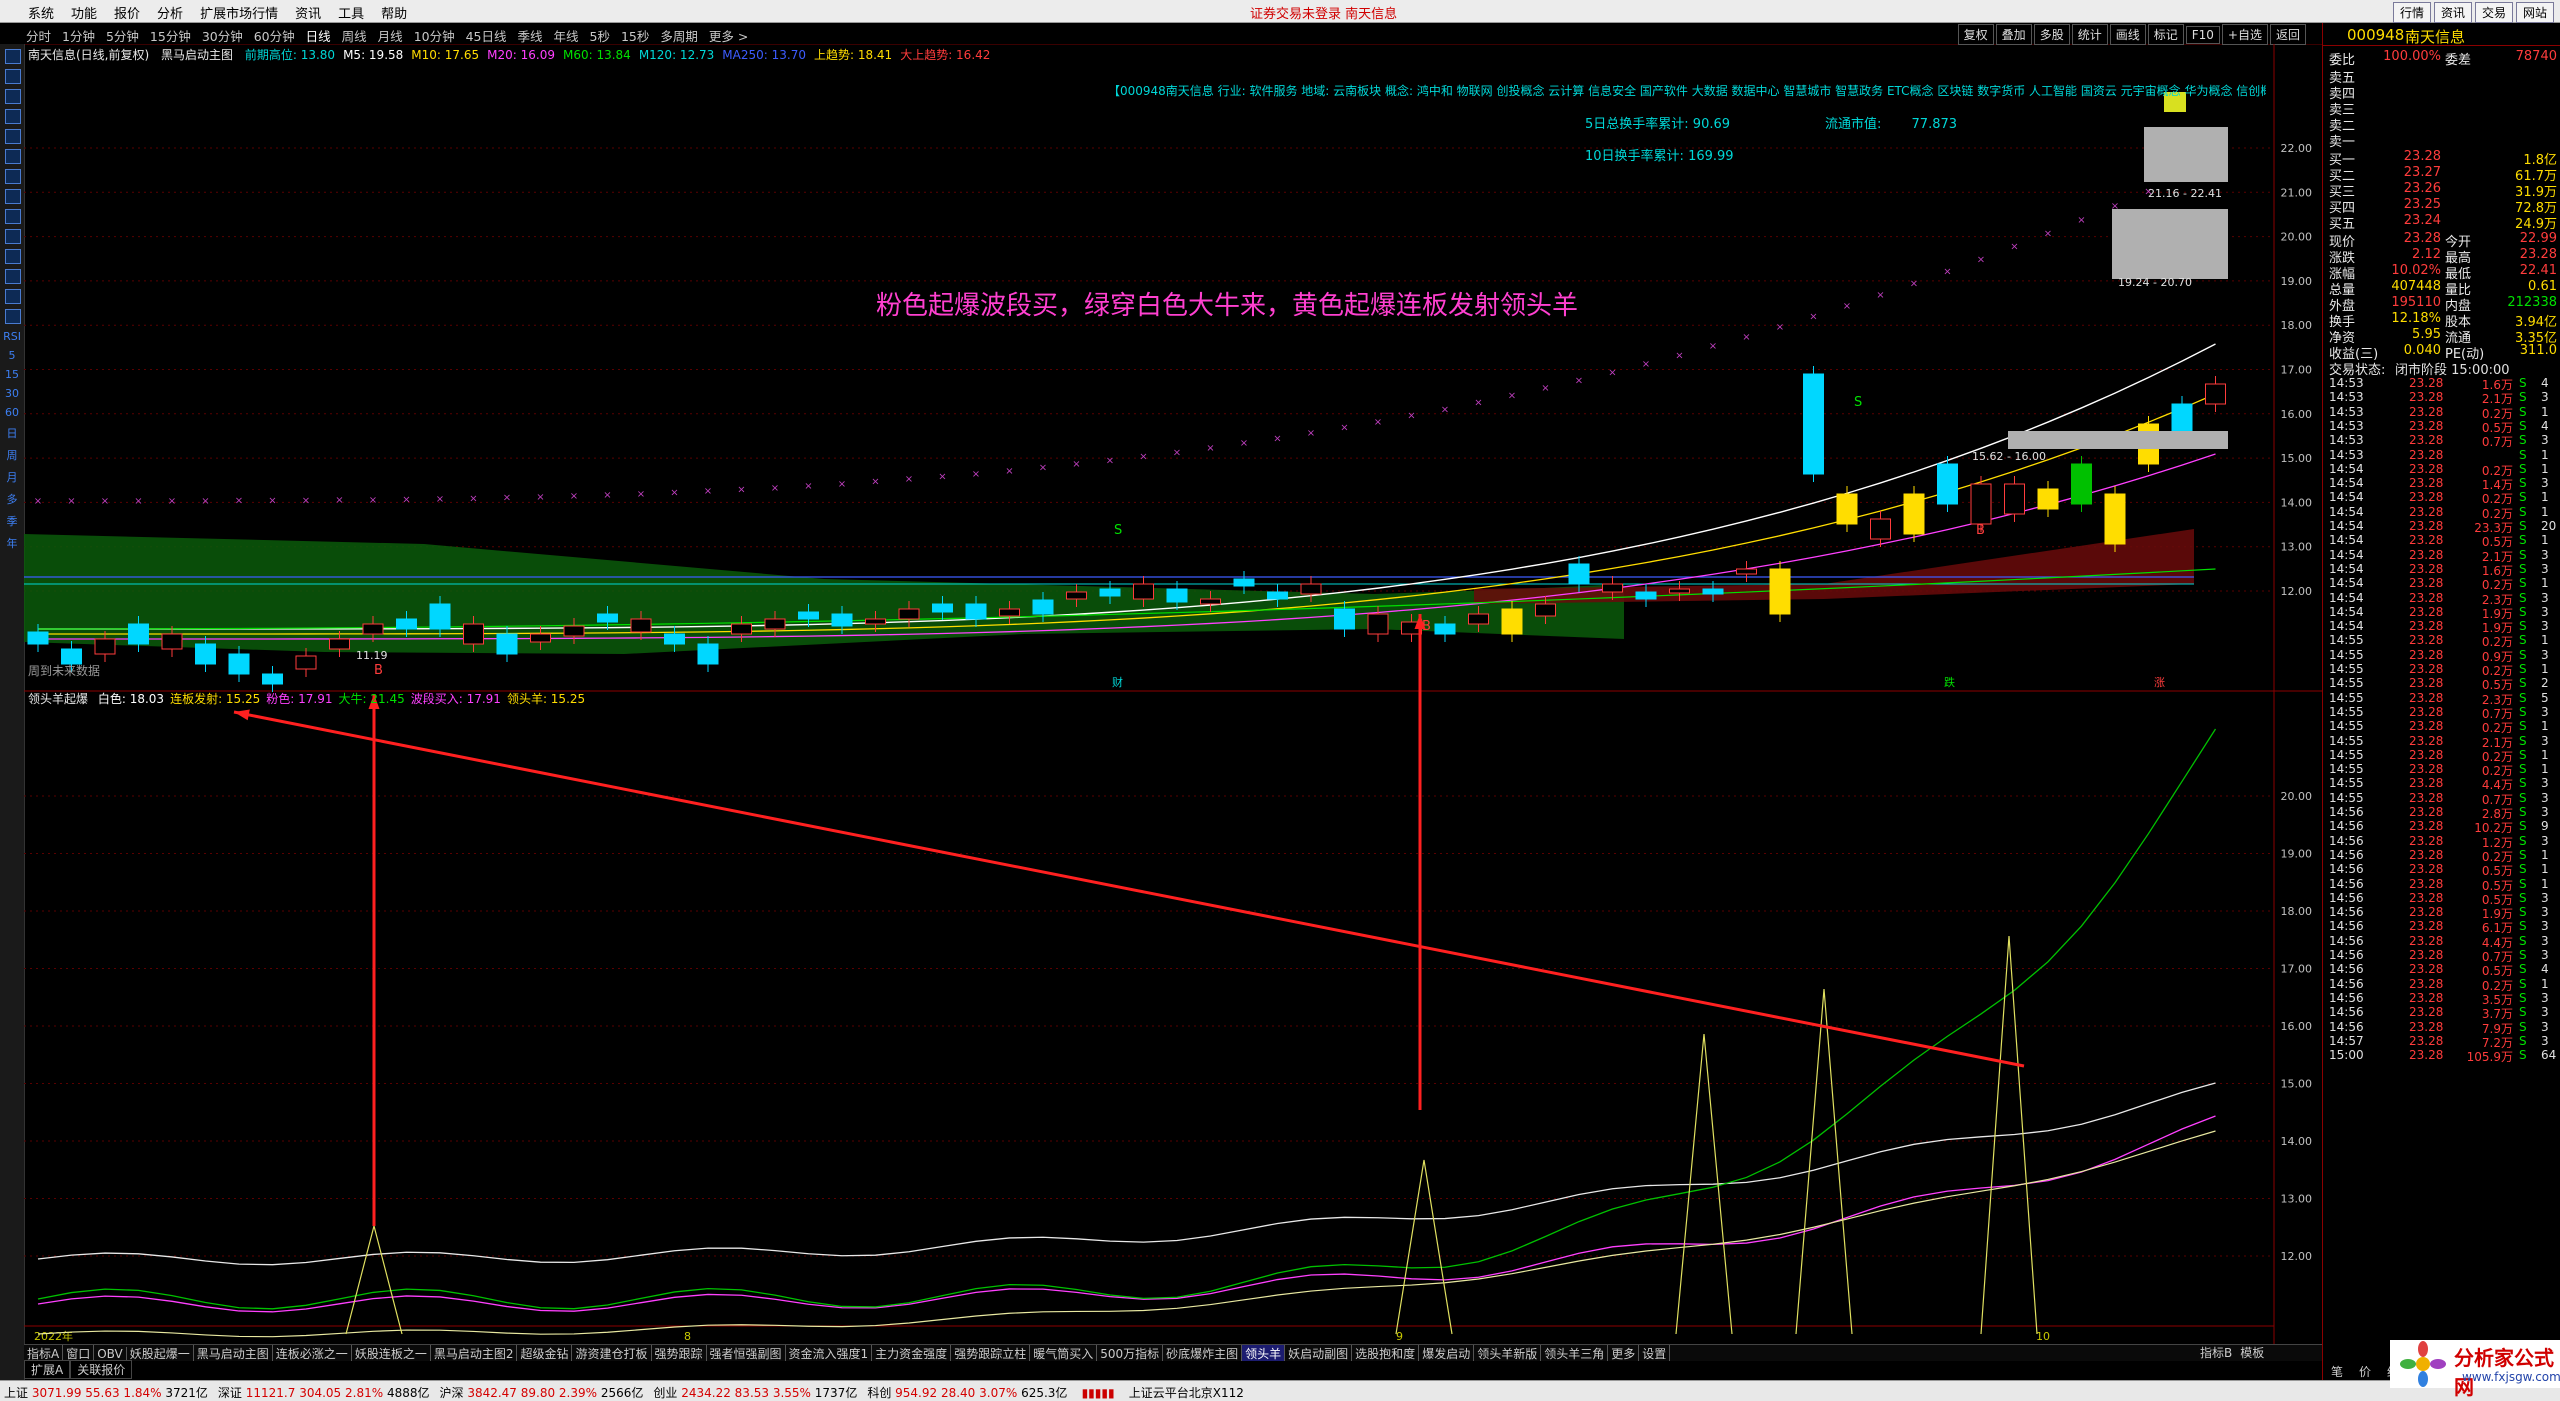 Image resolution: width=2560 pixels, height=1401 pixels. What do you see at coordinates (274, 35) in the screenshot?
I see `period-tab-5: 60分钟` at bounding box center [274, 35].